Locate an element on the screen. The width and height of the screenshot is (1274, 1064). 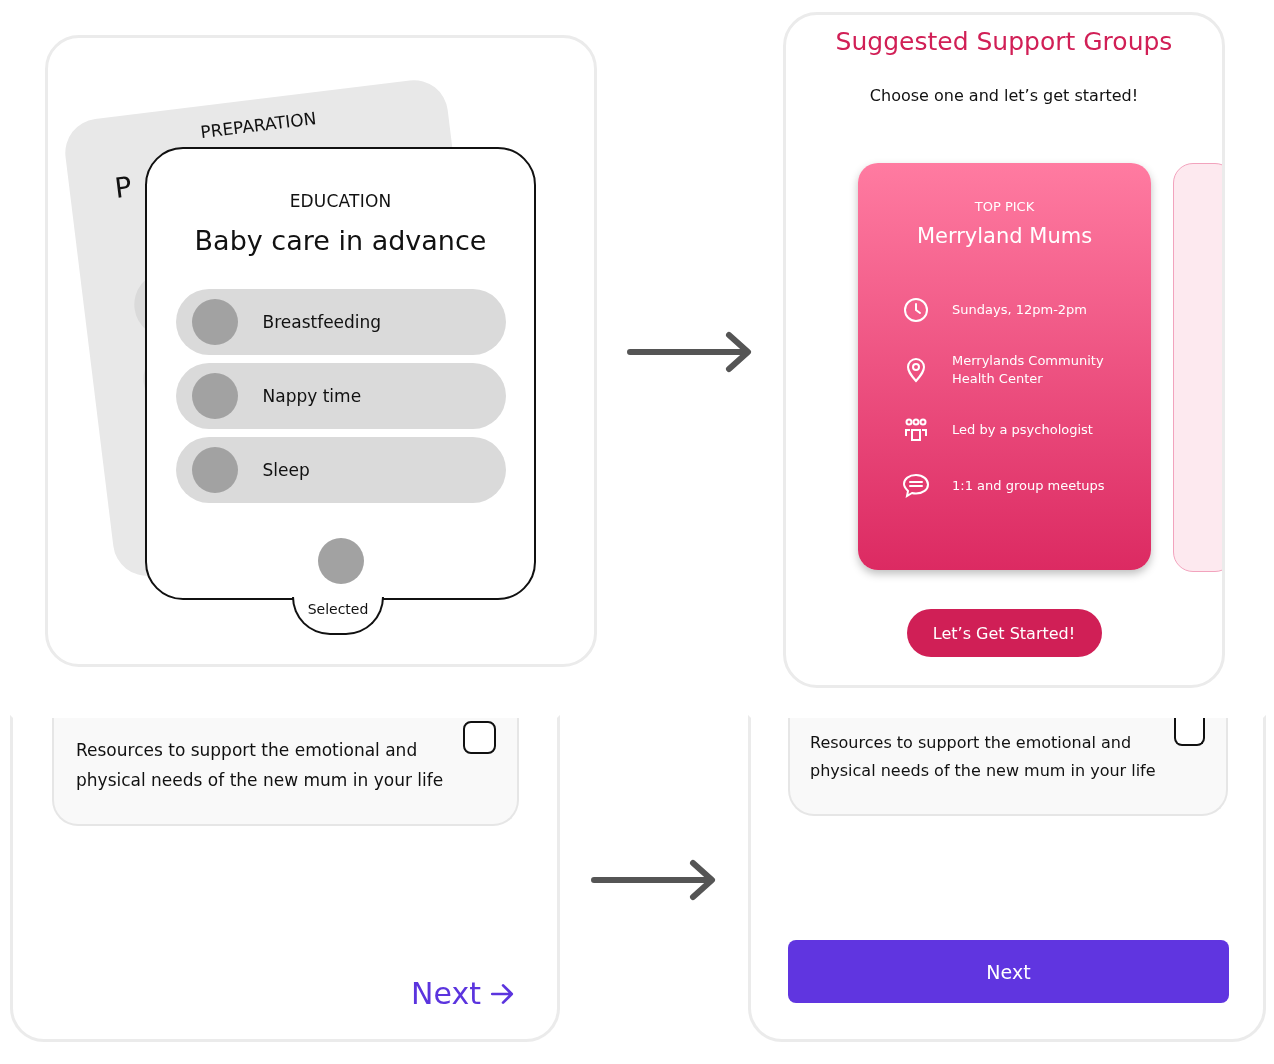
group-card: TOP PICK Merryland Mums Sundays, 12pm-2pm Merrylands Community Health Center Led by a psychologist 1:1 and group meetups is located at coordinates (1004, 366).